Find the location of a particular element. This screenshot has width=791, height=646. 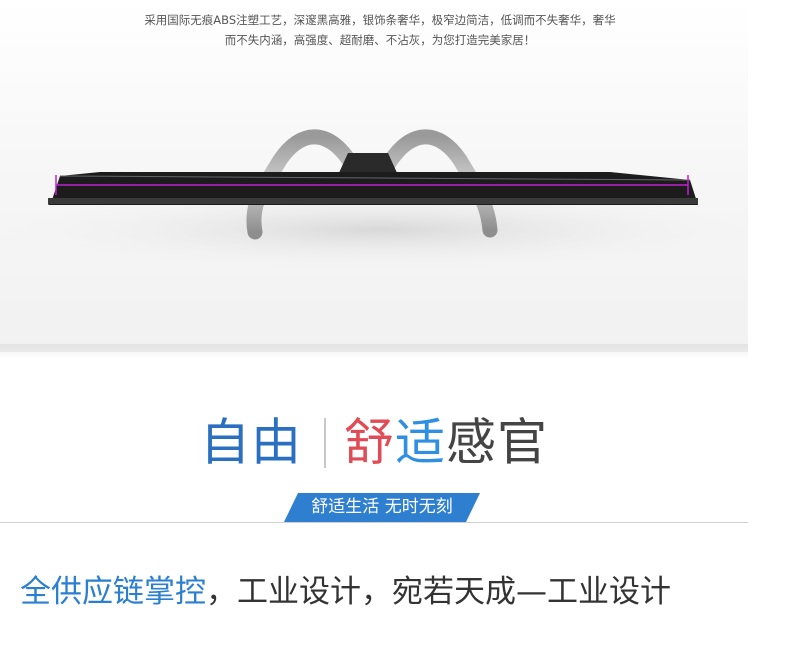

headline-part-4: 感官 is located at coordinates (497, 442).